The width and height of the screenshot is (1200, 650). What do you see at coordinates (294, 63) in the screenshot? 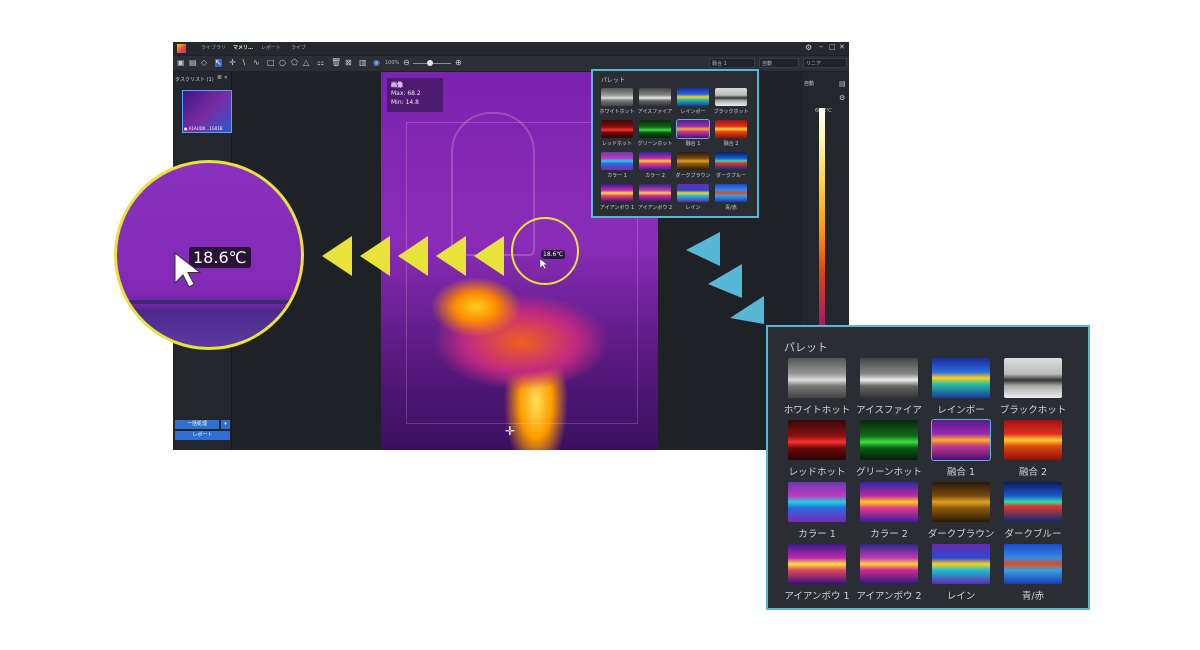
I see `polygon-tool-icon: ⬠` at bounding box center [294, 63].